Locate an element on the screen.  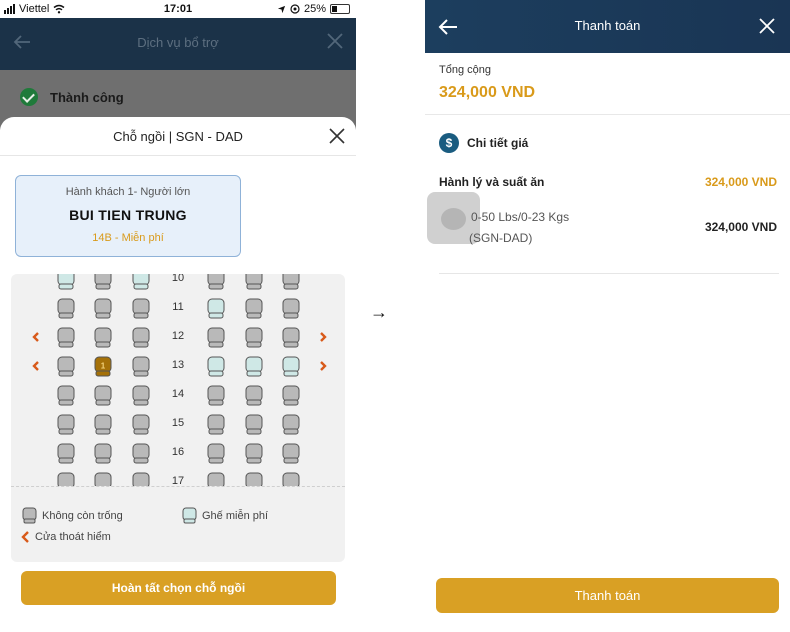
sheet-title: Chỗ ngồi | SGN - DAD is located at coordinates (178, 136).